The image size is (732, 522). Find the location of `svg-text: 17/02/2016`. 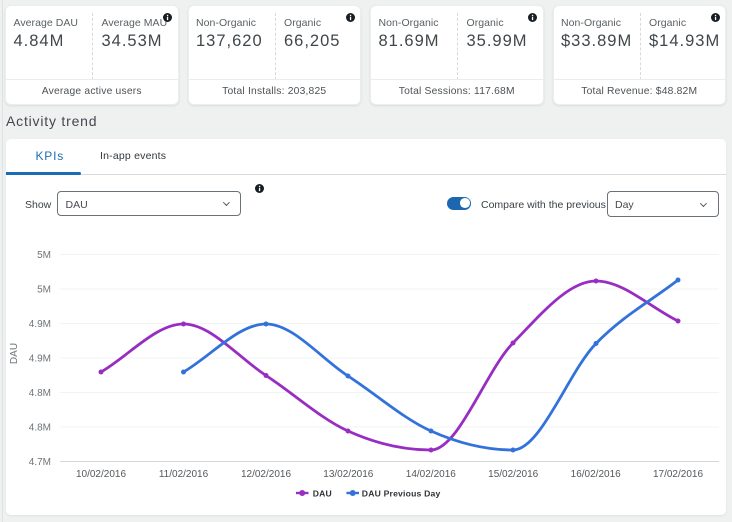

svg-text: 17/02/2016 is located at coordinates (678, 474).